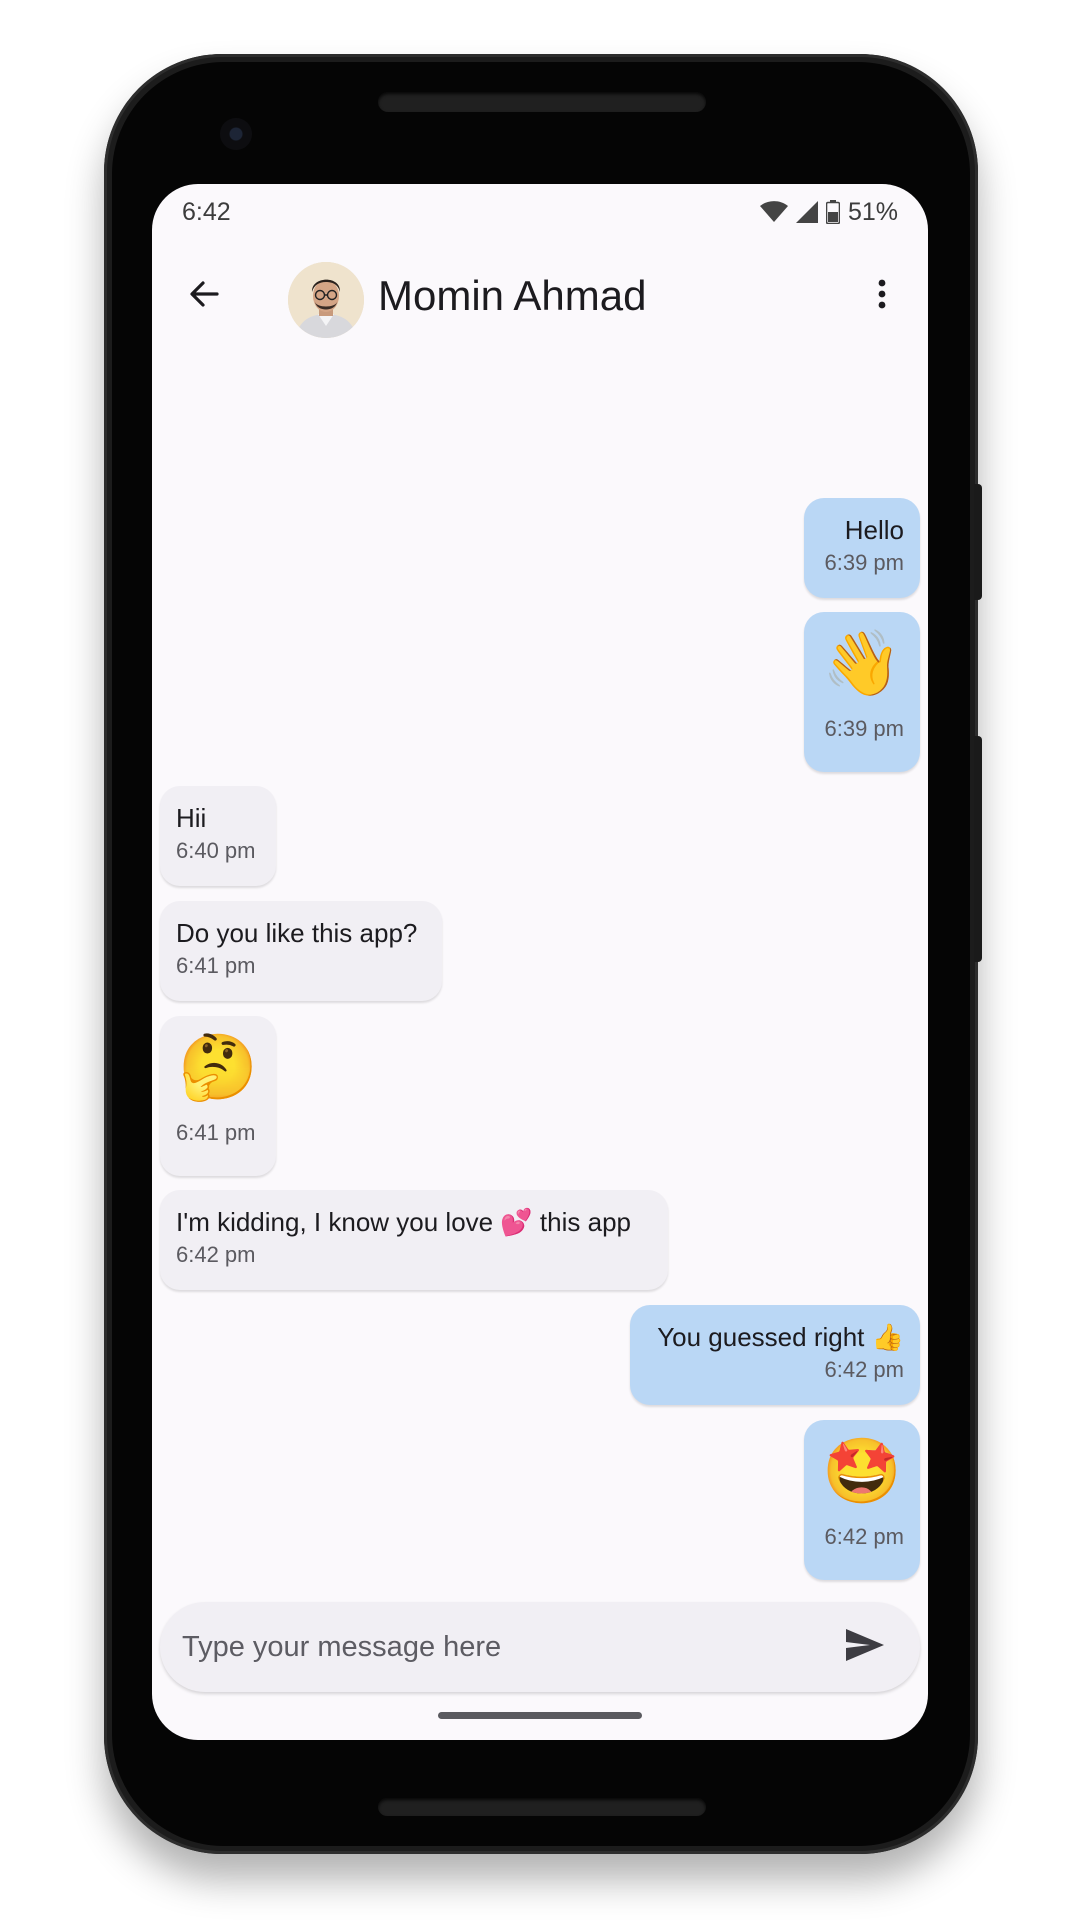 The height and width of the screenshot is (1920, 1080). What do you see at coordinates (216, 850) in the screenshot?
I see `message-time: 6:40 pm` at bounding box center [216, 850].